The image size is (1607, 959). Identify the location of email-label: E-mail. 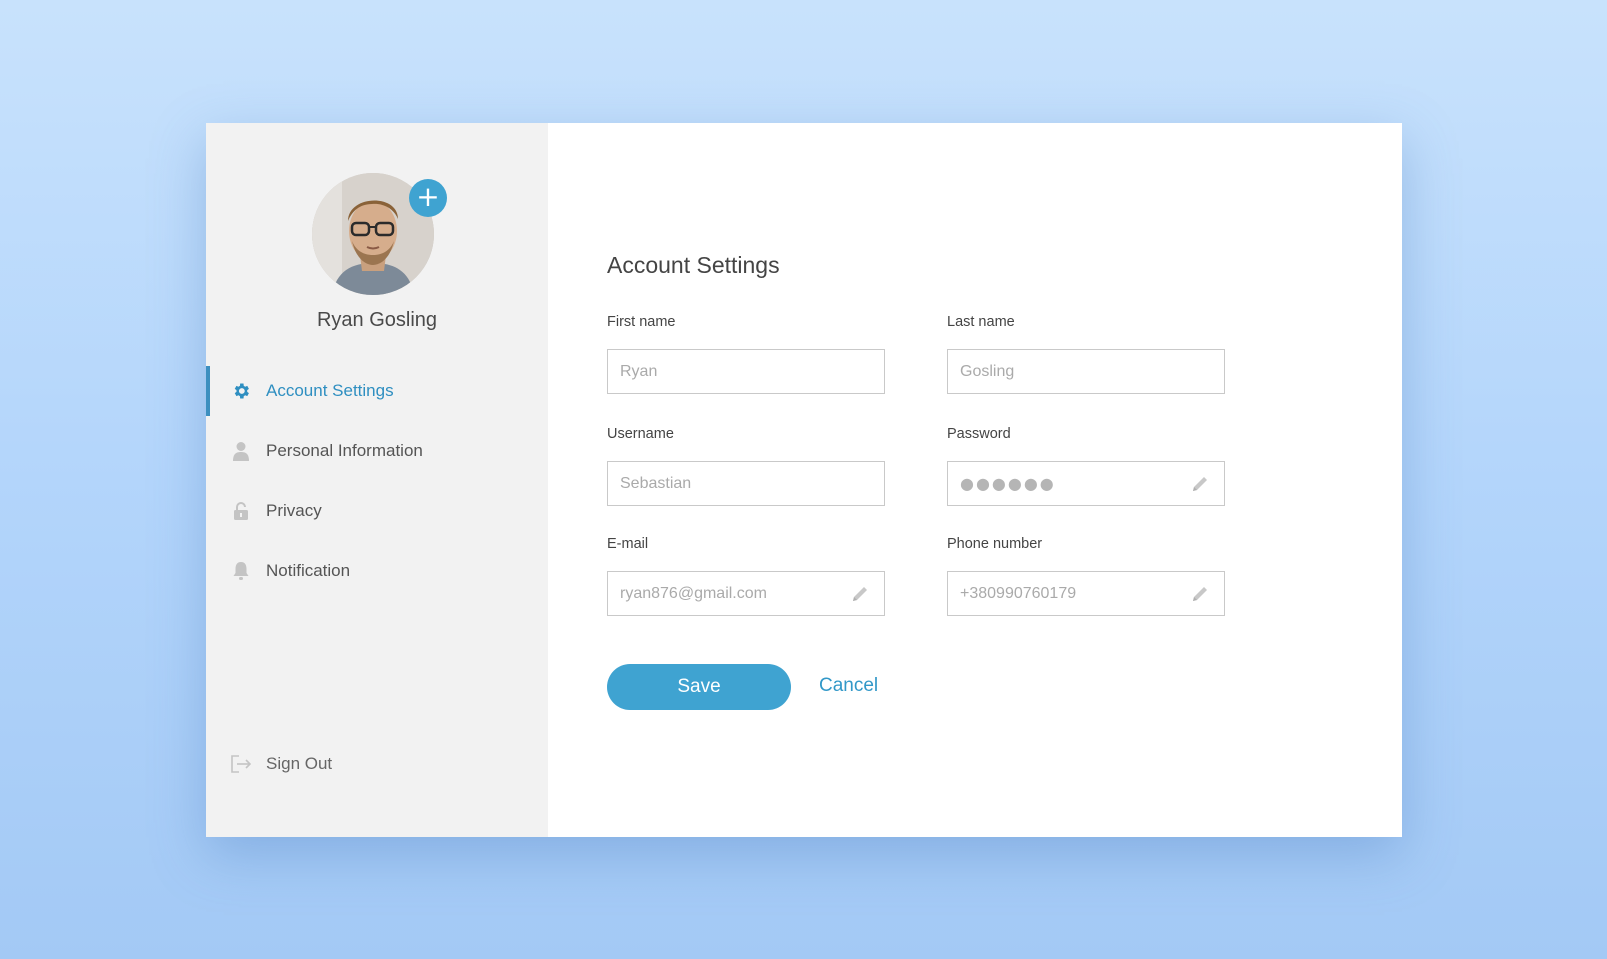
(628, 544).